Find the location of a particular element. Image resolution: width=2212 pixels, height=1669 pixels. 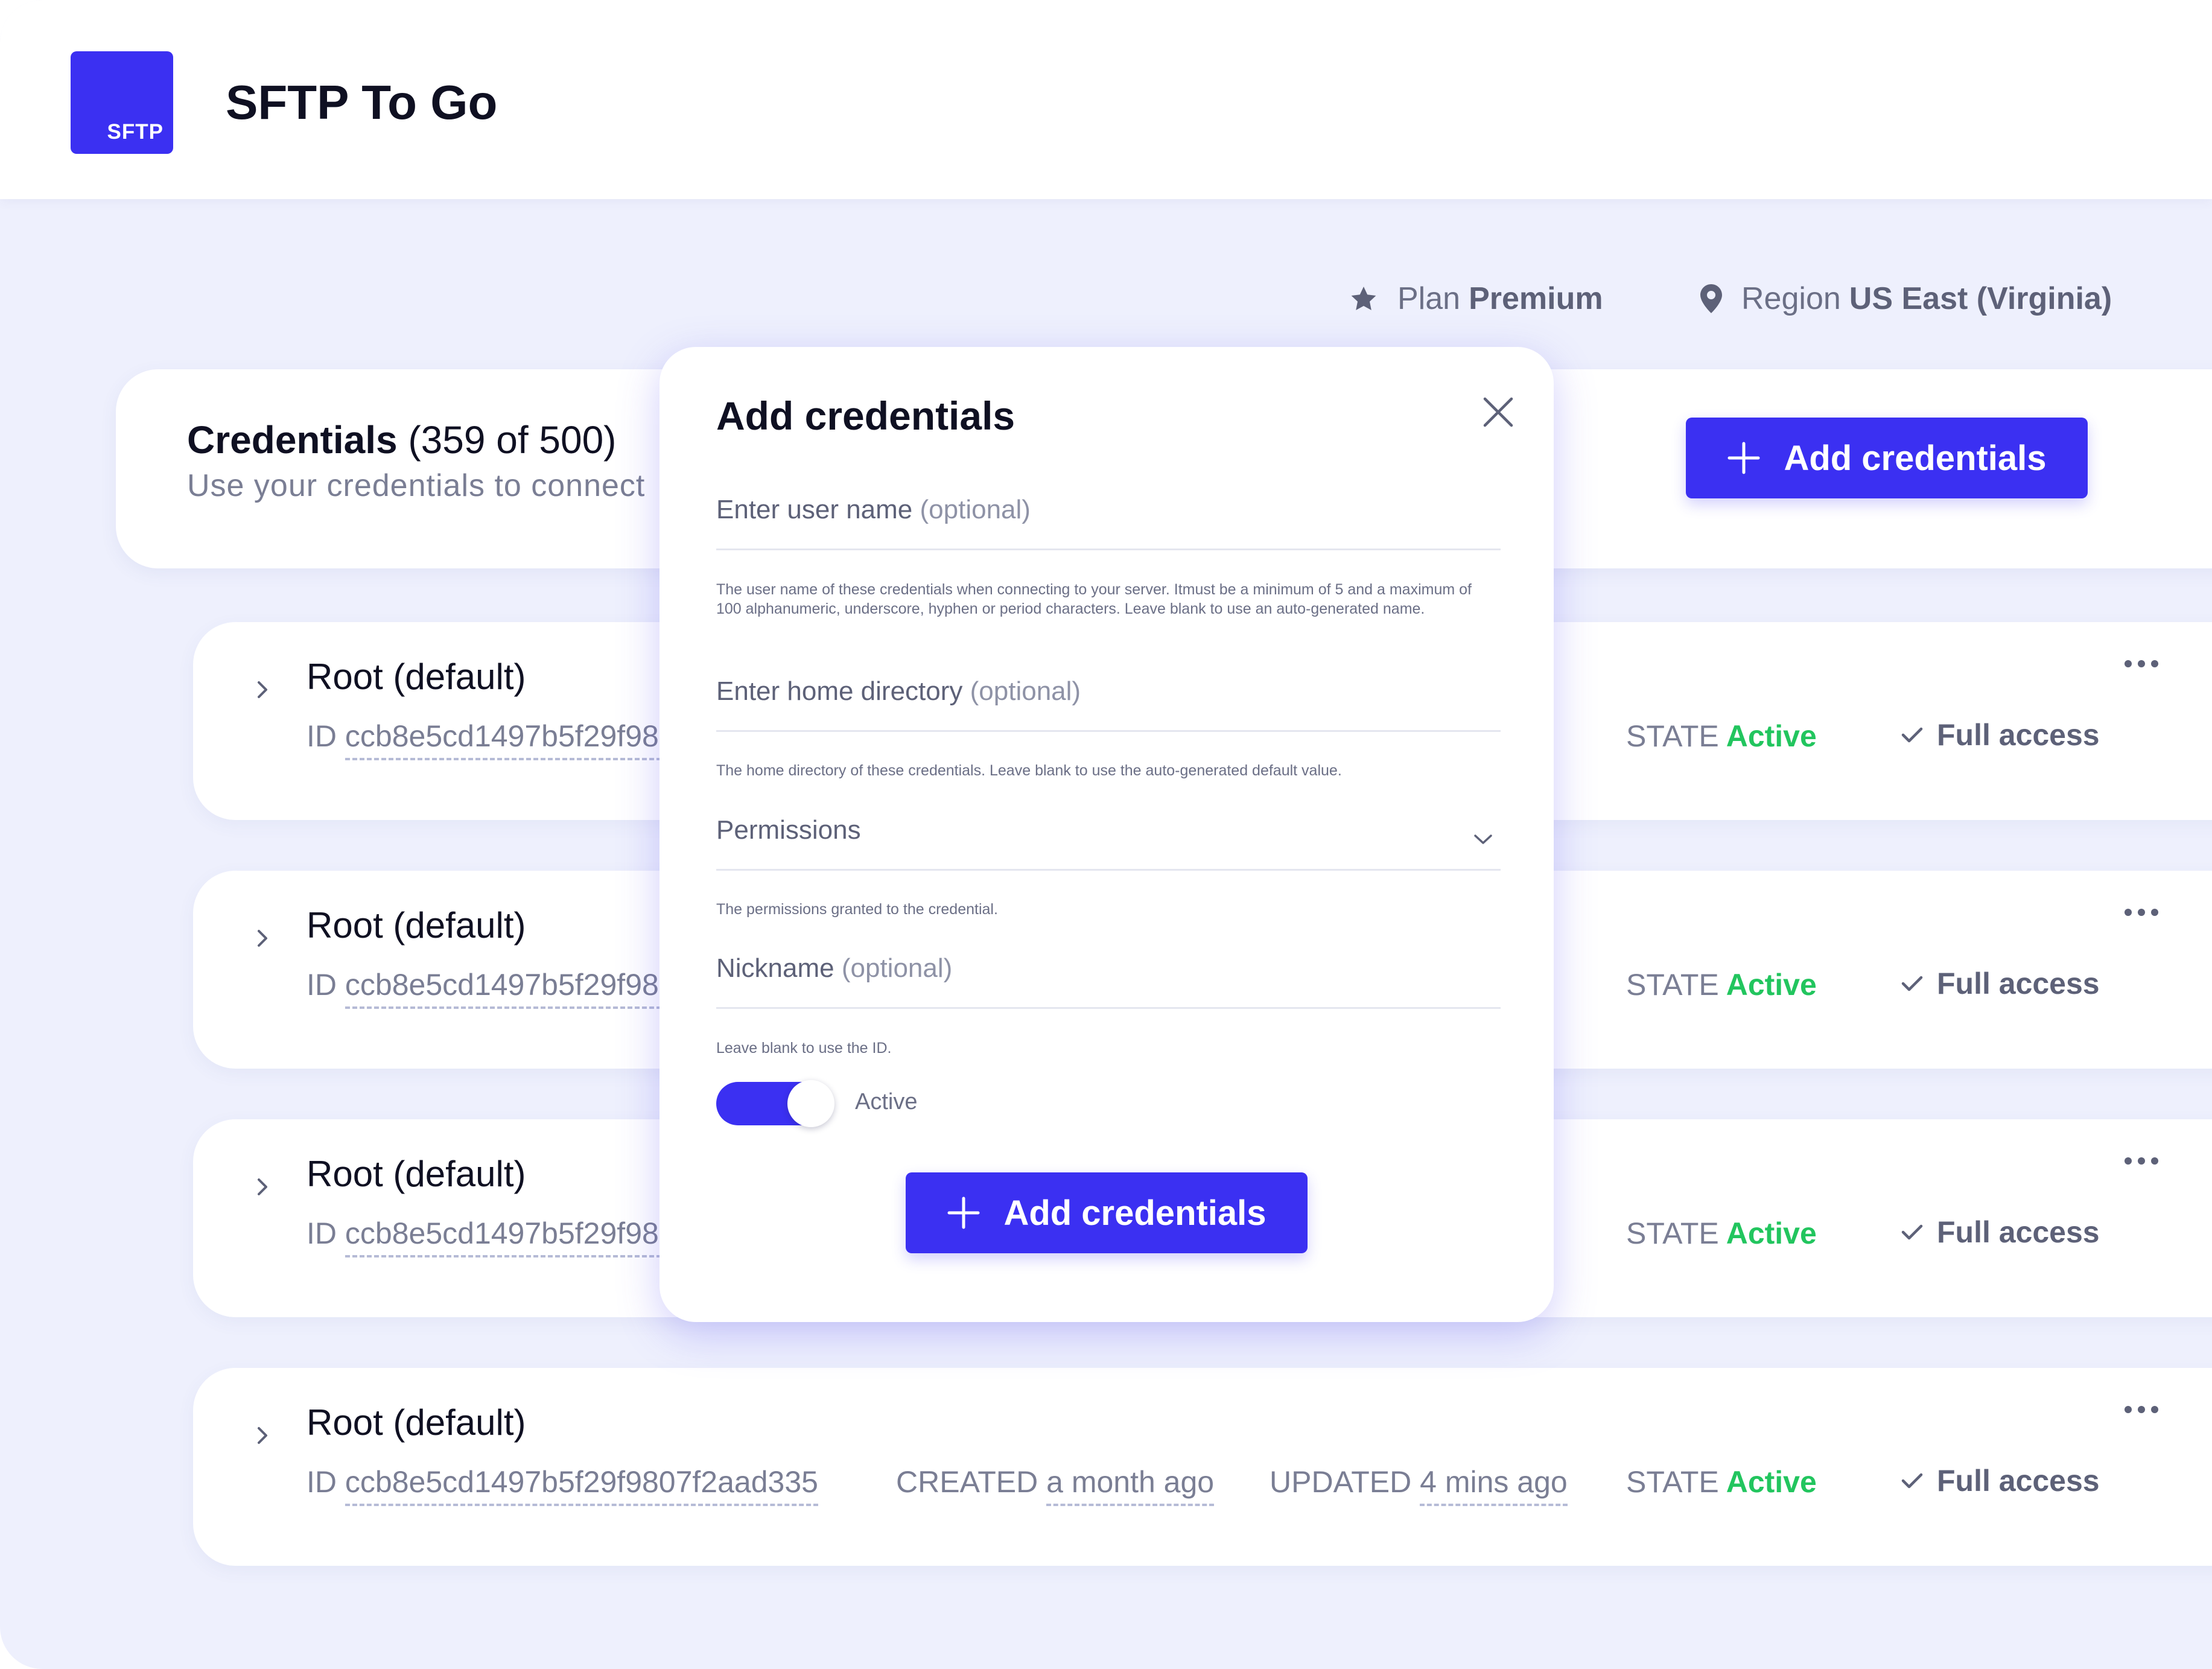

credentials-title-text: Credentials is located at coordinates (292, 440).